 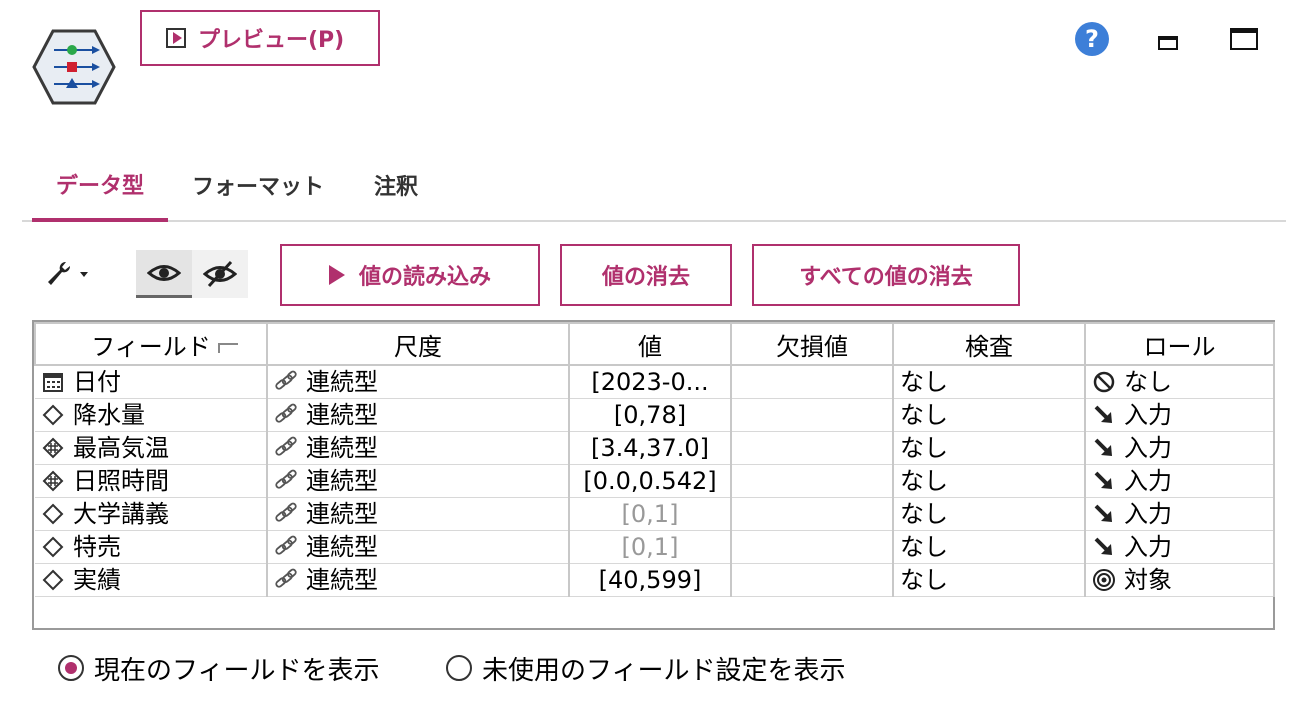 I want to click on hide-fields-toggle, so click(x=220, y=274).